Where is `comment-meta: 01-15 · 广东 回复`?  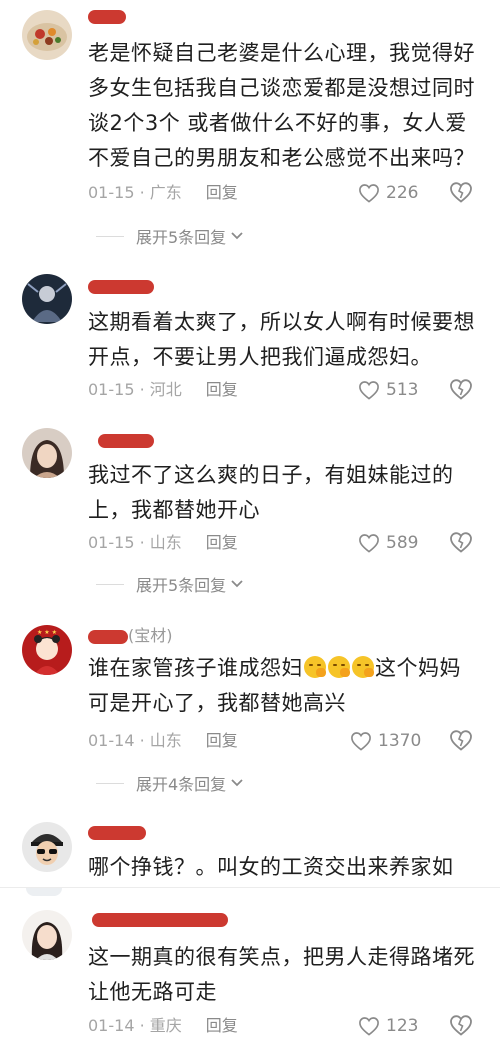 comment-meta: 01-15 · 广东 回复 is located at coordinates (163, 193).